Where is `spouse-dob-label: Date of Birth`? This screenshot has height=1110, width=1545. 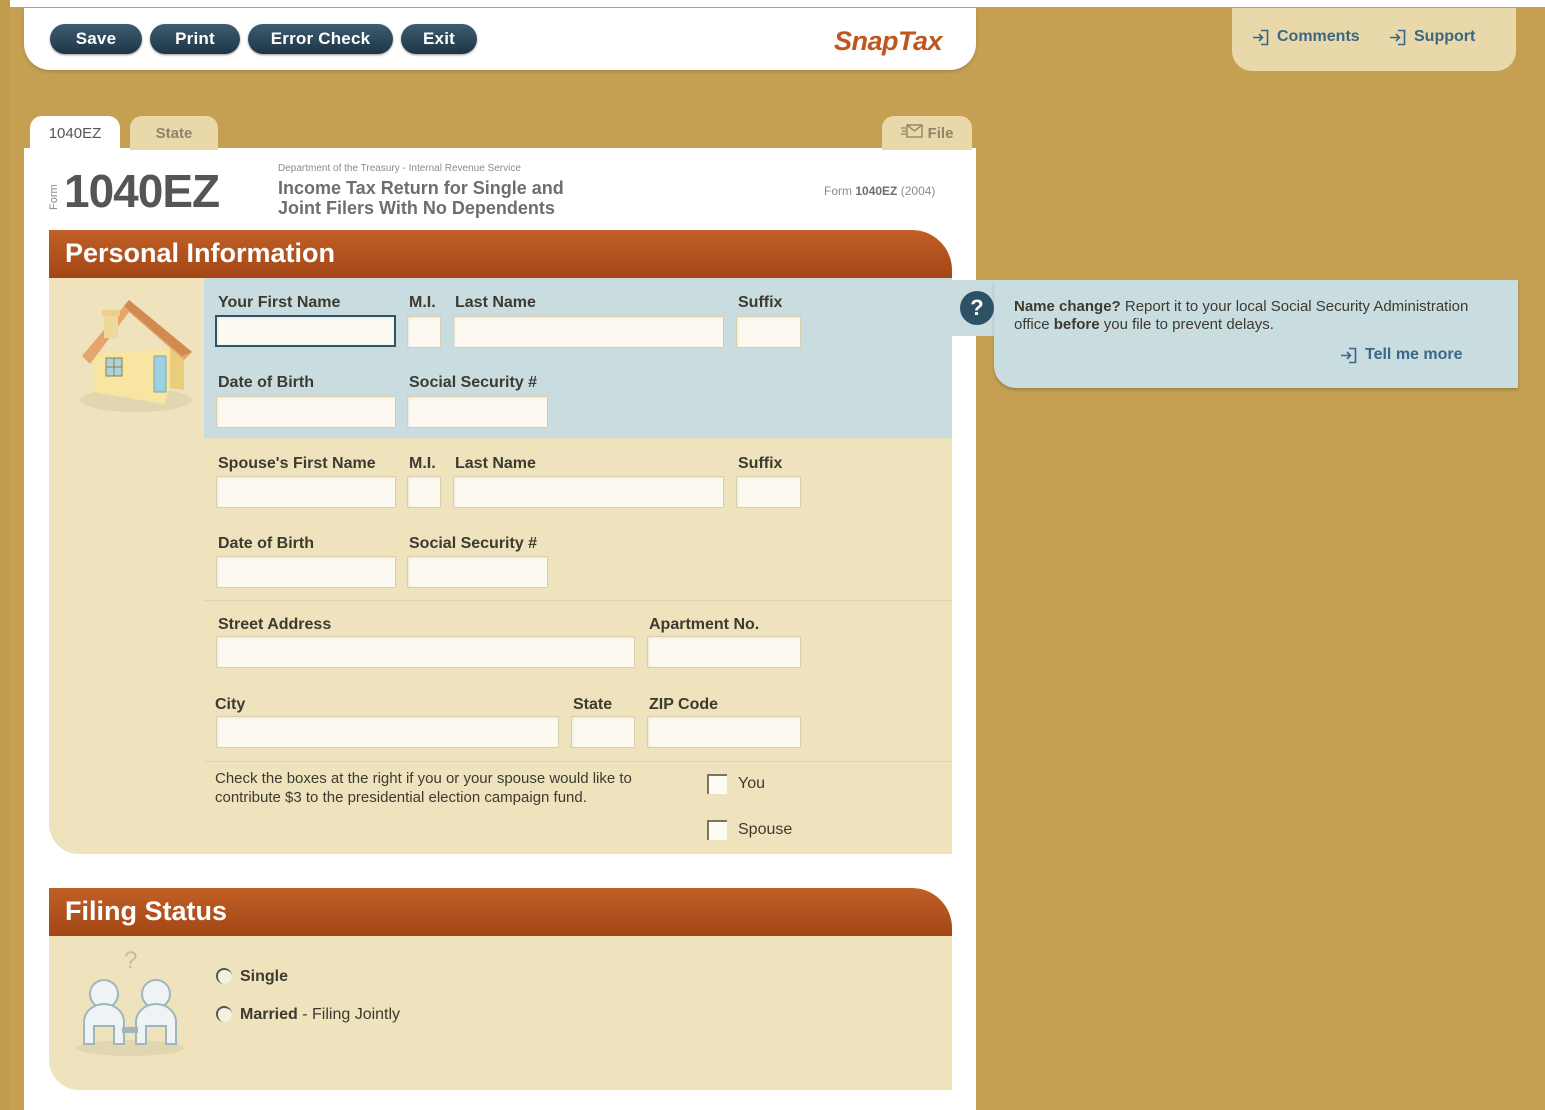 spouse-dob-label: Date of Birth is located at coordinates (266, 543).